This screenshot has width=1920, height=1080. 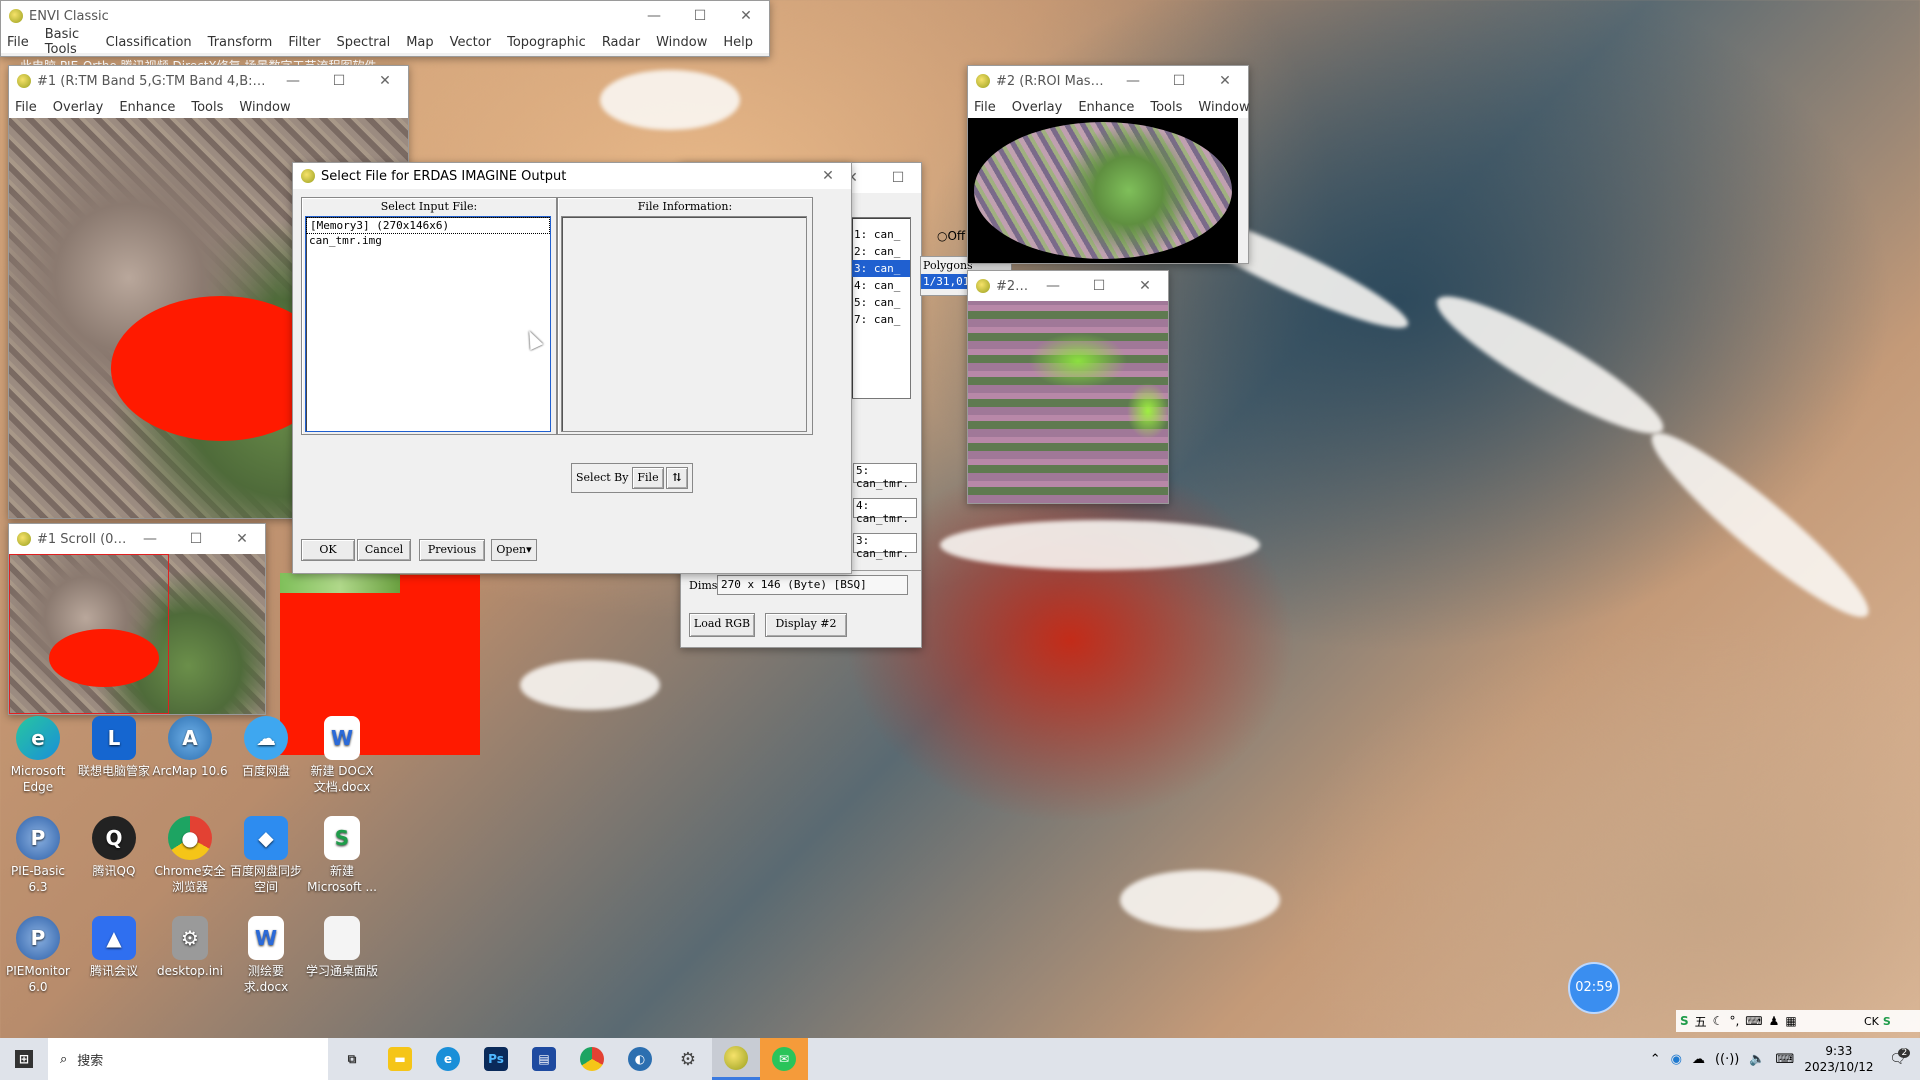 I want to click on desktop-icon-docx: W 新建 DOCX 文档.docx, so click(x=342, y=755).